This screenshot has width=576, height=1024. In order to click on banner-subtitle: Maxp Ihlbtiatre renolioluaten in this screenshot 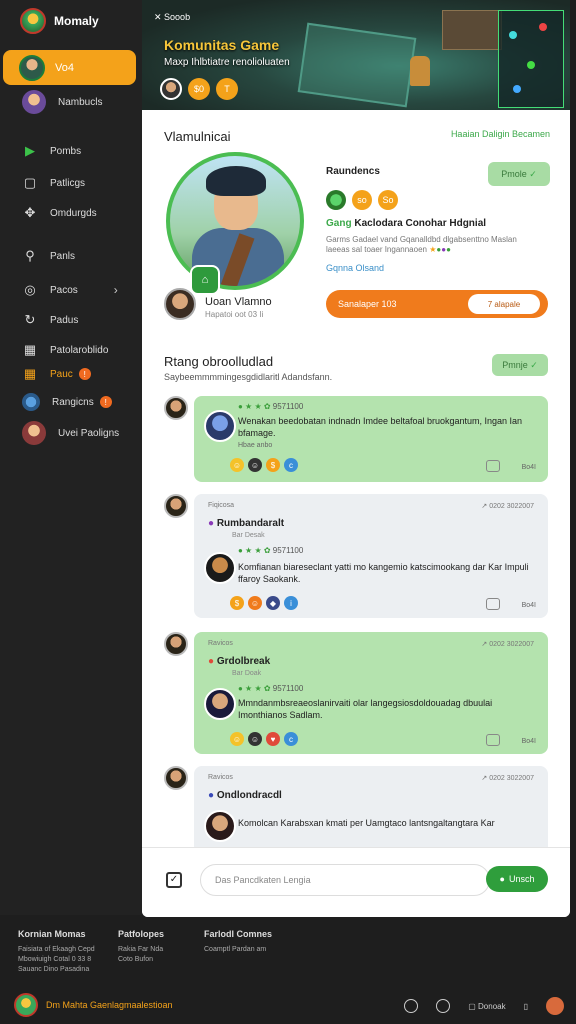, I will do `click(227, 62)`.